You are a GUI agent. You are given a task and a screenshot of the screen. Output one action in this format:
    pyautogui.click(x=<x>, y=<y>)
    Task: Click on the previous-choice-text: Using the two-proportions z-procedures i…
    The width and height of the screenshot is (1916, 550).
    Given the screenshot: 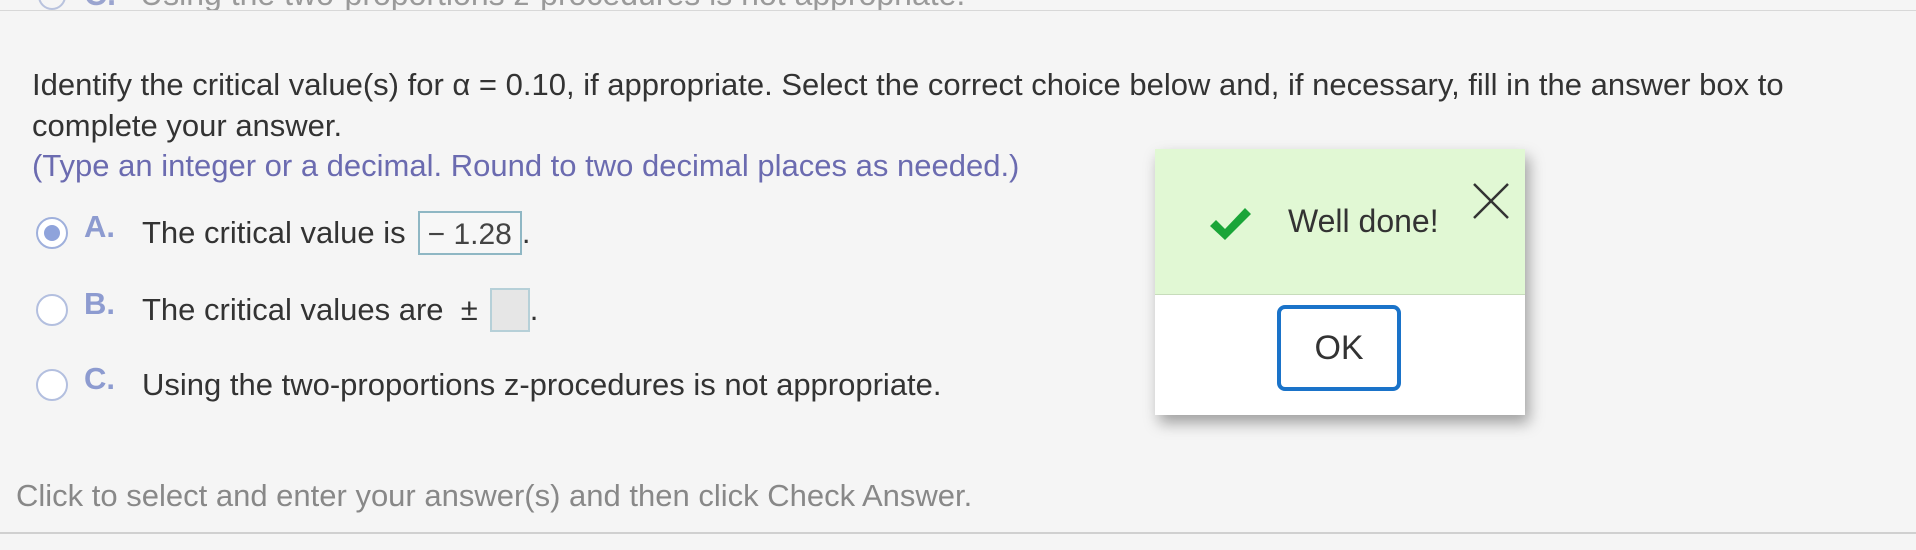 What is the action you would take?
    pyautogui.click(x=552, y=5)
    